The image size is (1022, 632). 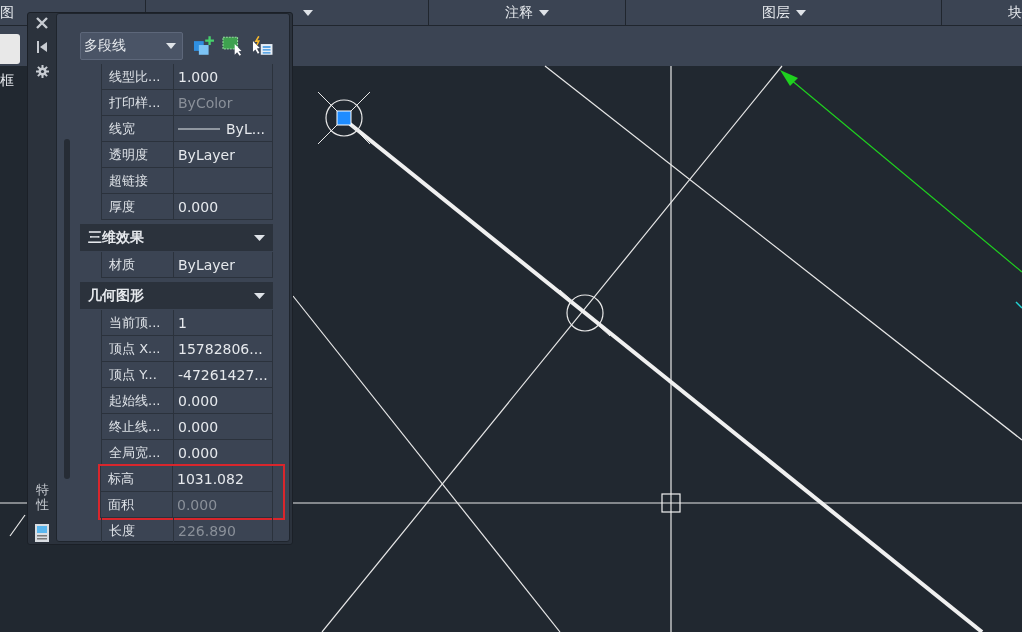 What do you see at coordinates (7, 12) in the screenshot?
I see `ribbon-panel-title: 图` at bounding box center [7, 12].